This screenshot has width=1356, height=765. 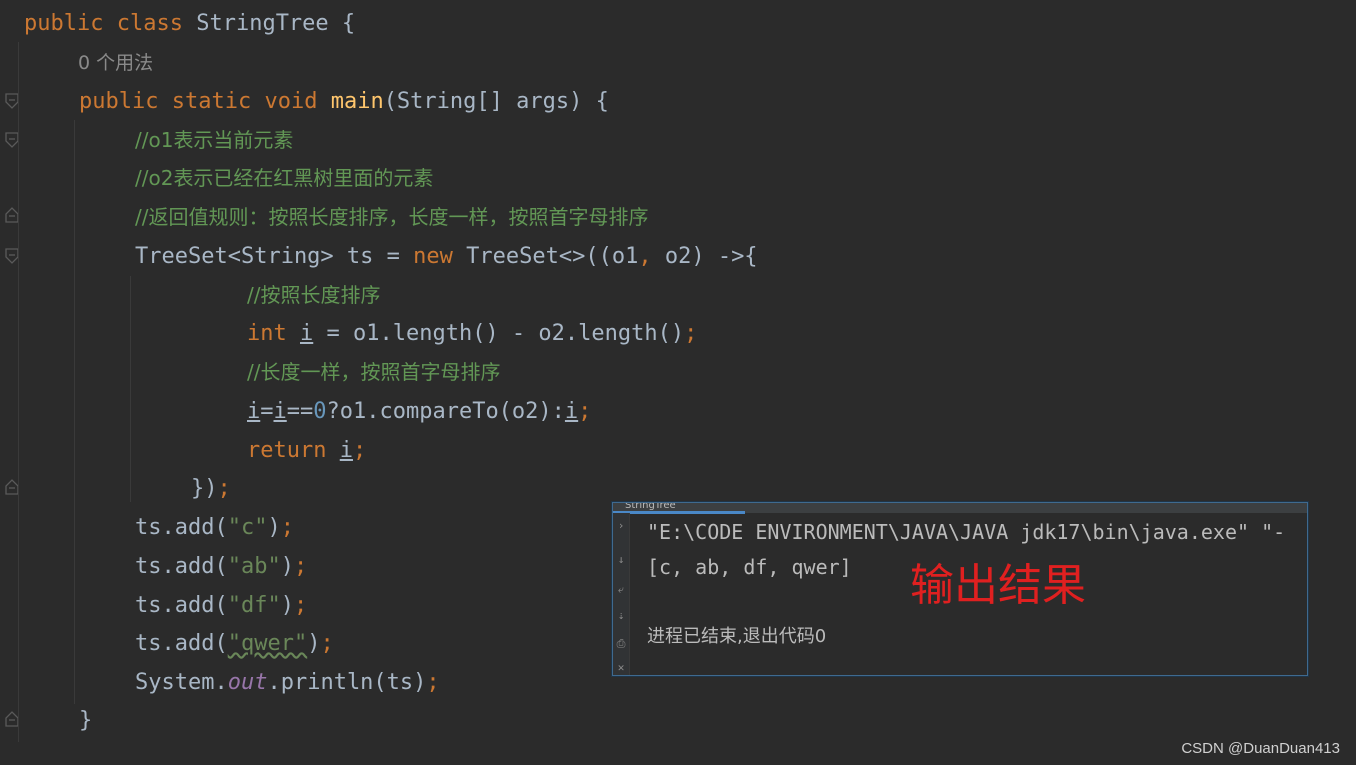 I want to click on code-line-int-decl: int i = o1.length() - o2.length();, so click(x=801, y=333).